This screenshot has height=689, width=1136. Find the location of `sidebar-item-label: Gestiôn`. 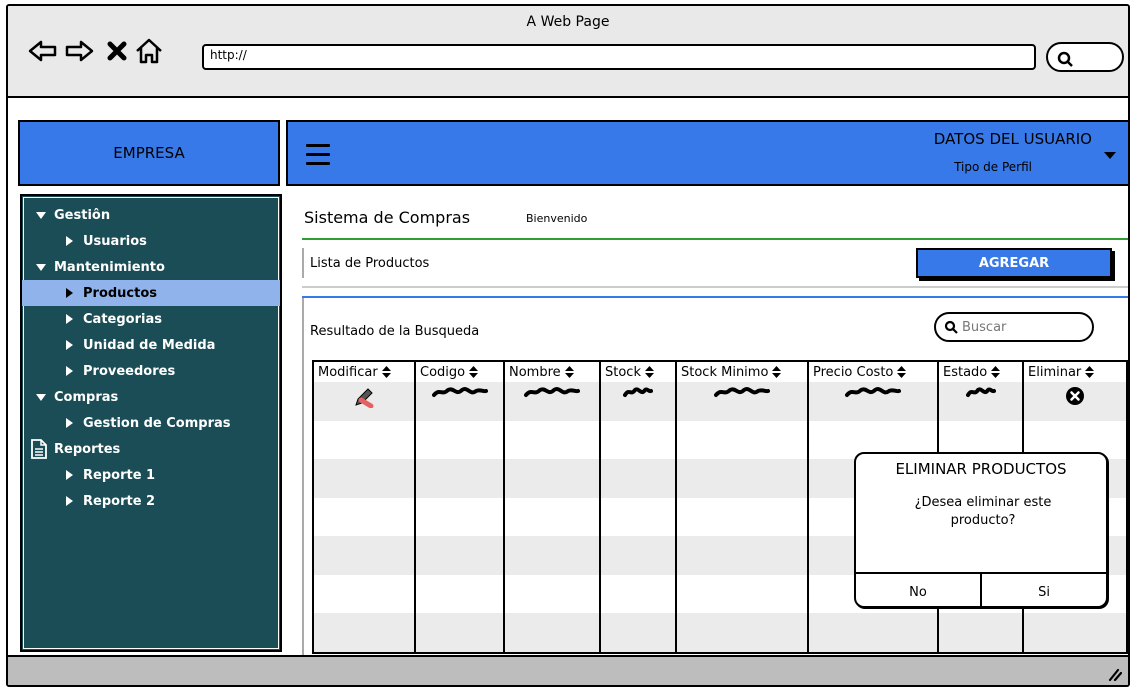

sidebar-item-label: Gestiôn is located at coordinates (82, 215).